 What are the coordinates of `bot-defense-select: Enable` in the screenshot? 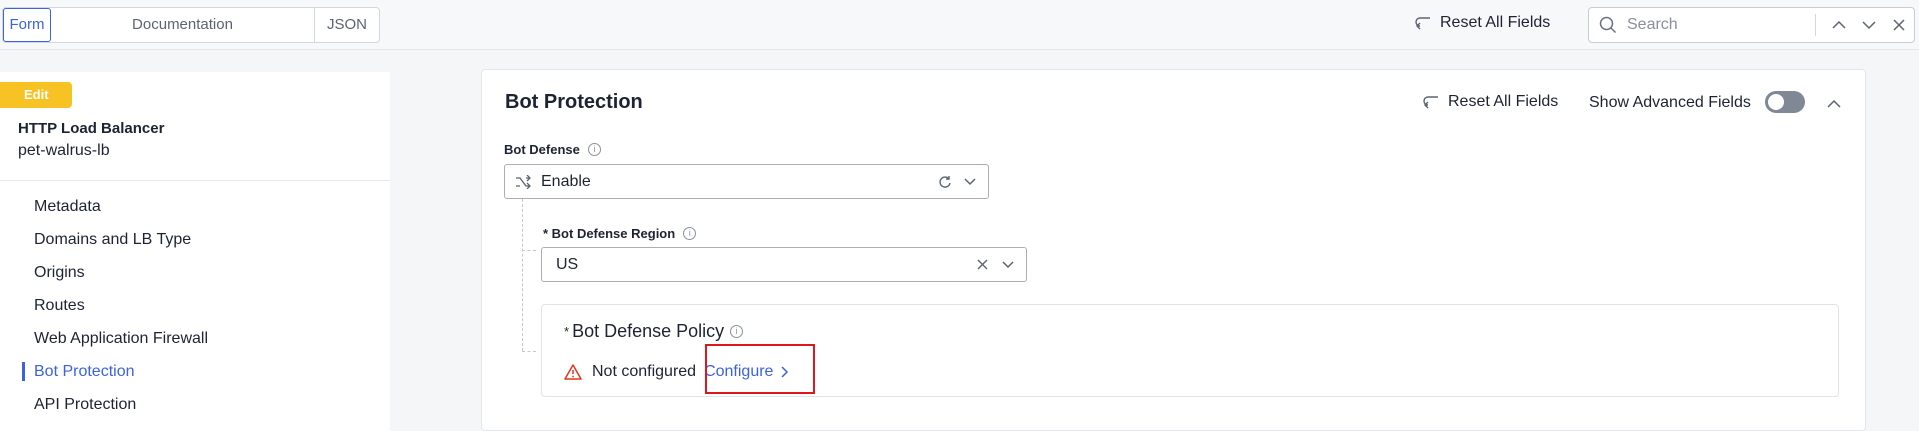 It's located at (746, 181).